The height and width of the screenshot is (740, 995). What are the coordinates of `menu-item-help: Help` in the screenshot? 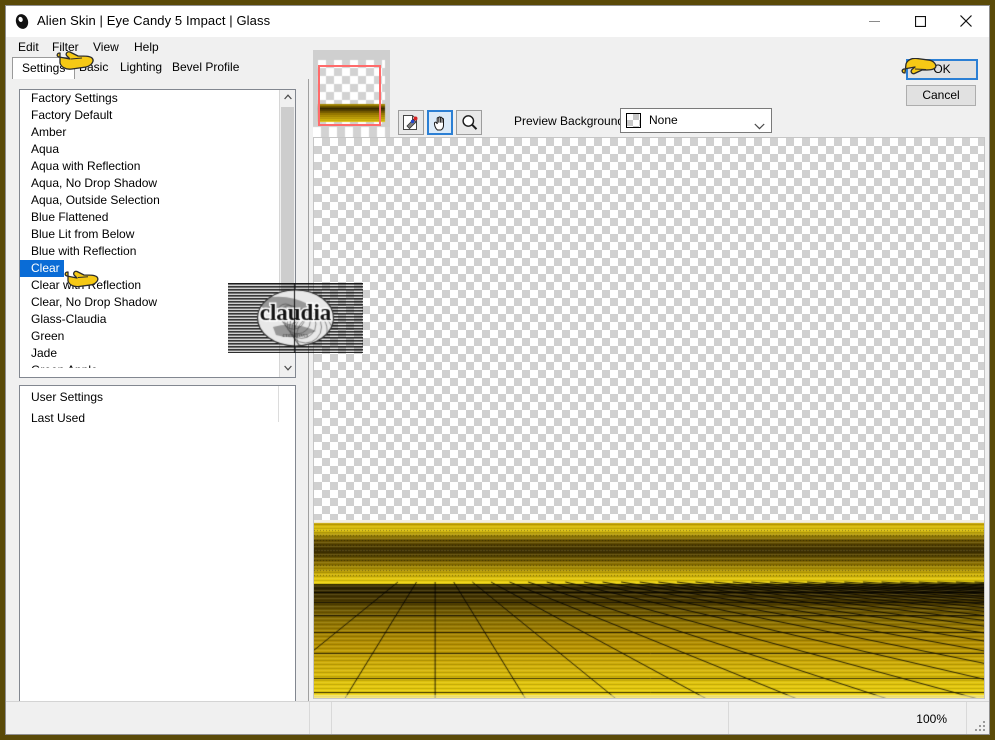 It's located at (146, 47).